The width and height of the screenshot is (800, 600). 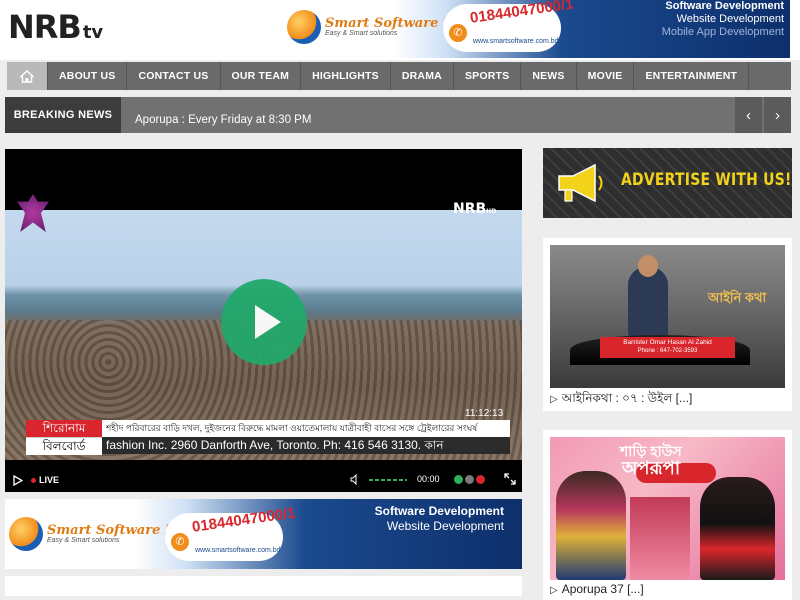 What do you see at coordinates (64, 446) in the screenshot?
I see `ticker-label: বিলবোর্ড` at bounding box center [64, 446].